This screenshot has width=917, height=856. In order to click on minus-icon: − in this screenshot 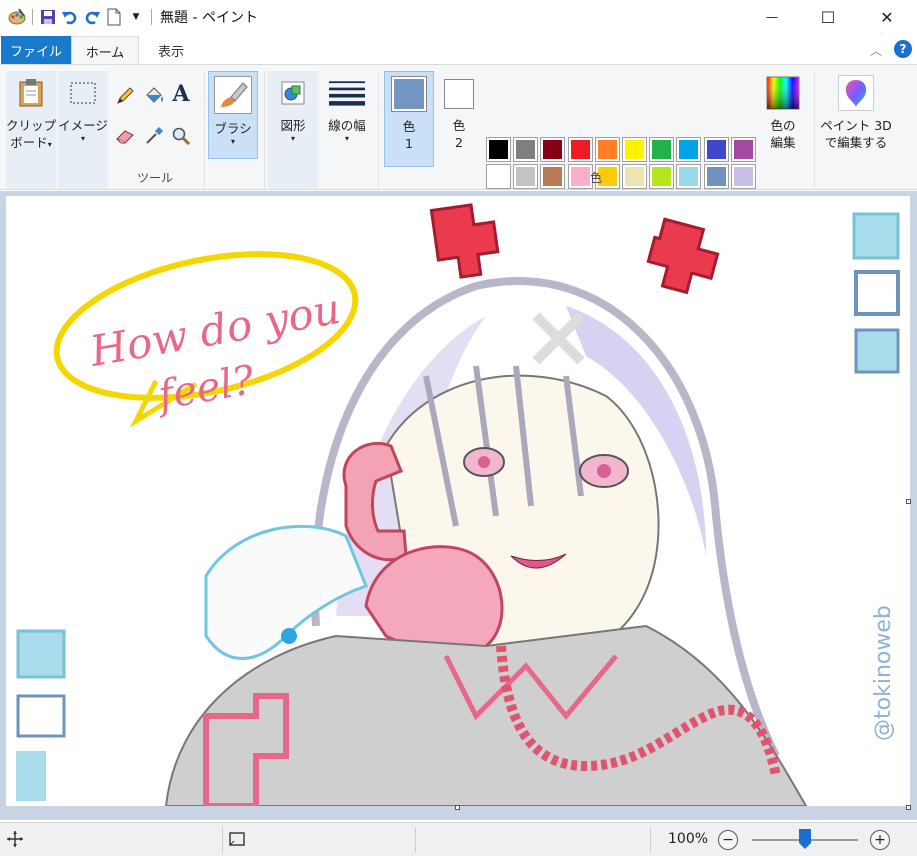, I will do `click(728, 840)`.